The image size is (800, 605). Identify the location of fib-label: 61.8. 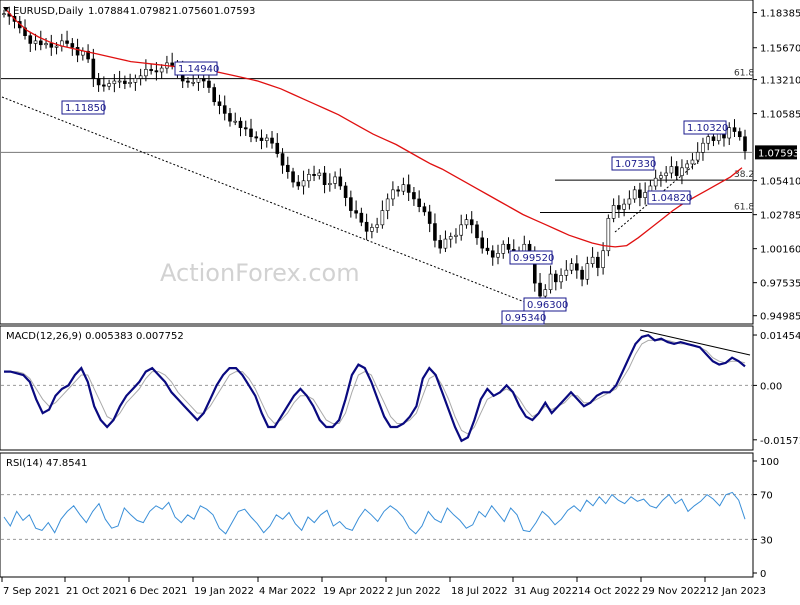
(744, 74).